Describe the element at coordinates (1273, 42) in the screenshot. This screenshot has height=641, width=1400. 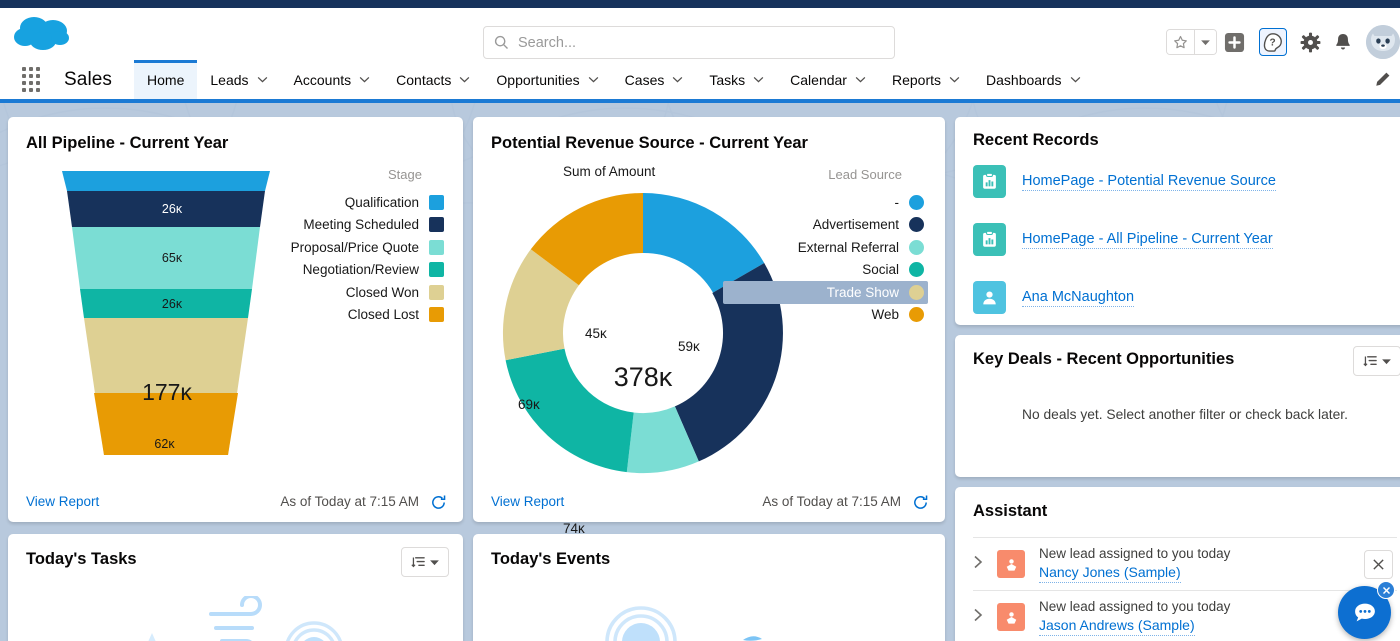
I see `help-button: ?` at that location.